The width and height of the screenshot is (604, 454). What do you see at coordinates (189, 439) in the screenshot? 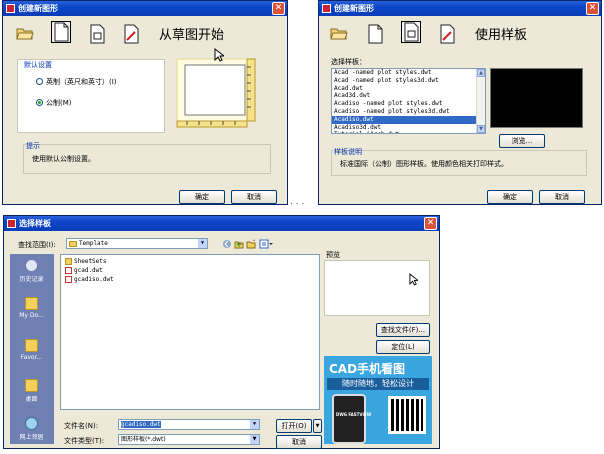
I see `filetype-select: 图形样板(*.dwt) ▼` at bounding box center [189, 439].